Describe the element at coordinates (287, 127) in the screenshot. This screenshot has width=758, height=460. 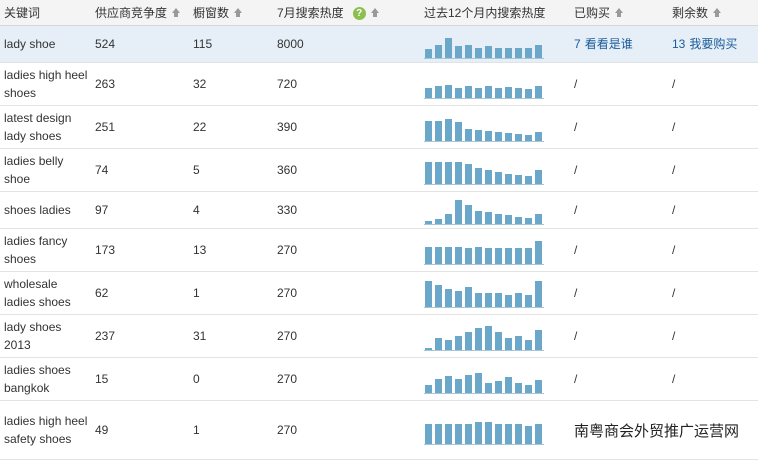
I see `search-hot-cell: 390` at that location.